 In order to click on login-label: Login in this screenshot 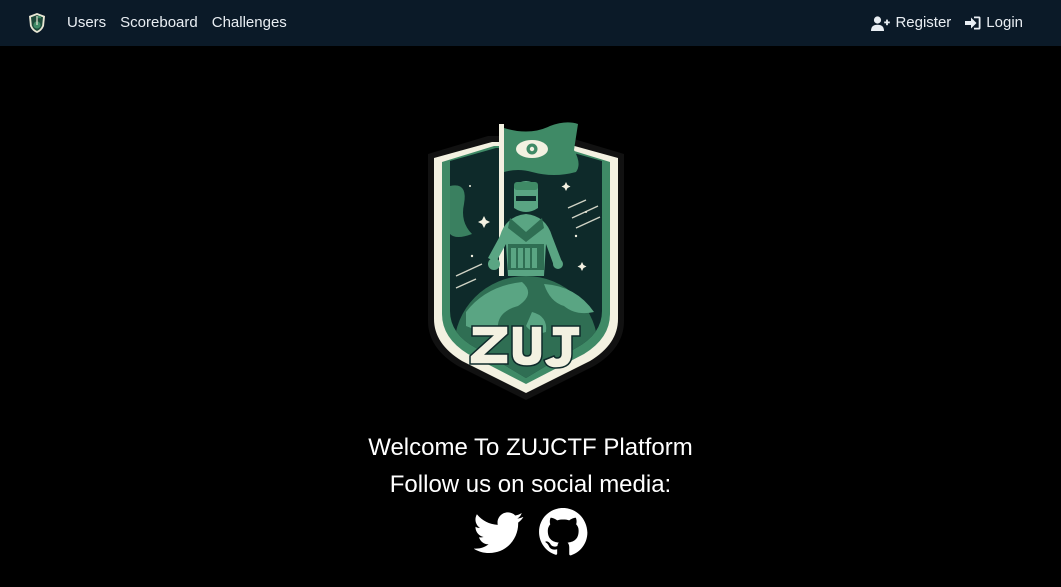, I will do `click(1004, 22)`.